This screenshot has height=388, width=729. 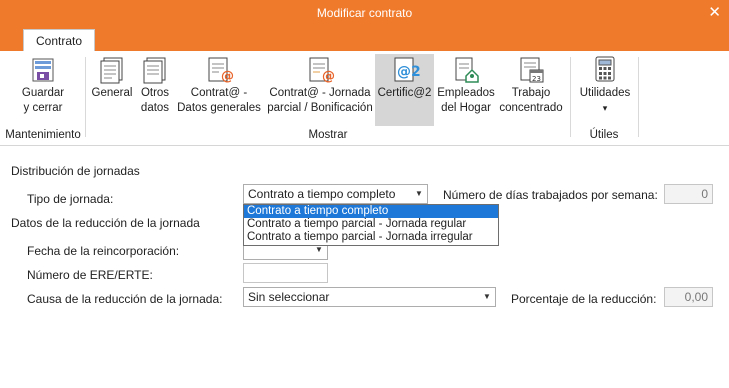 What do you see at coordinates (90, 275) in the screenshot?
I see `ere-label: Número de ERE/ERTE:` at bounding box center [90, 275].